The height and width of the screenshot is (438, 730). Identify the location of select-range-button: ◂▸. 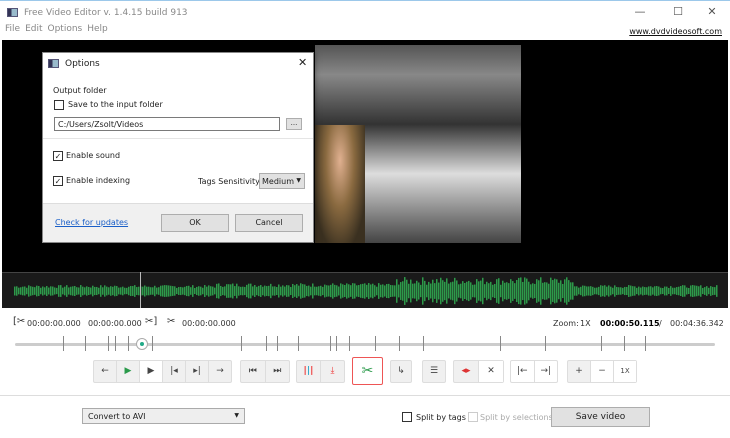
(466, 371).